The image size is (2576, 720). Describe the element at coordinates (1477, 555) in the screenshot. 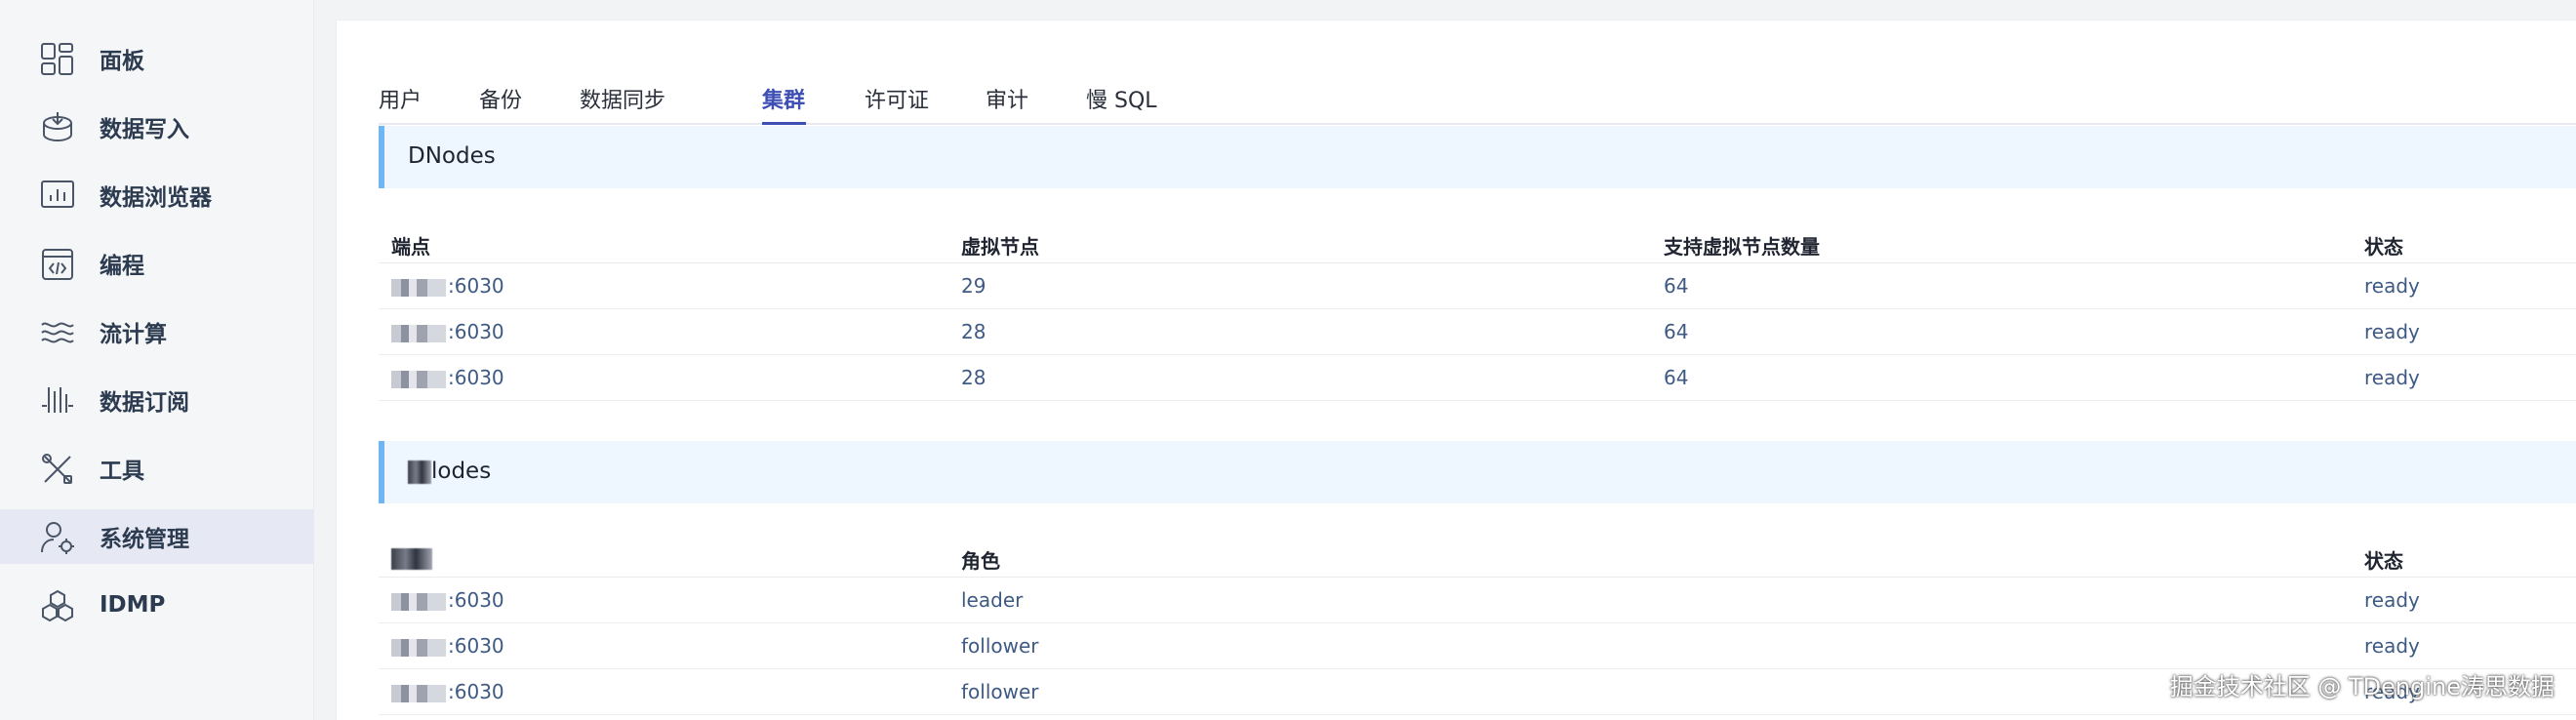

I see `table-header-row: 角色 状态` at that location.